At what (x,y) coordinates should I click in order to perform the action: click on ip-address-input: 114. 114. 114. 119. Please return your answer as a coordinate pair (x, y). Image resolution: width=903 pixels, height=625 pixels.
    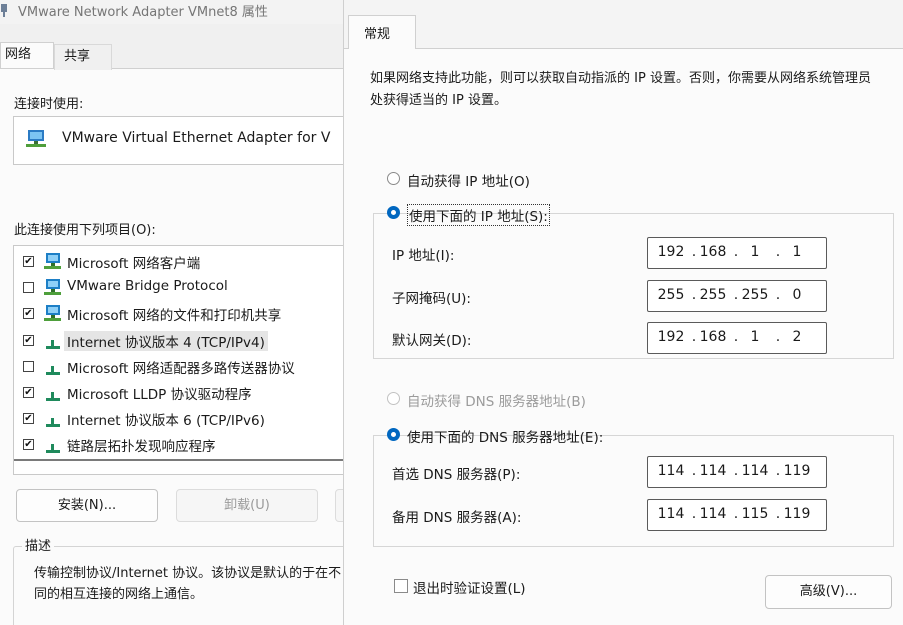
    Looking at the image, I should click on (737, 472).